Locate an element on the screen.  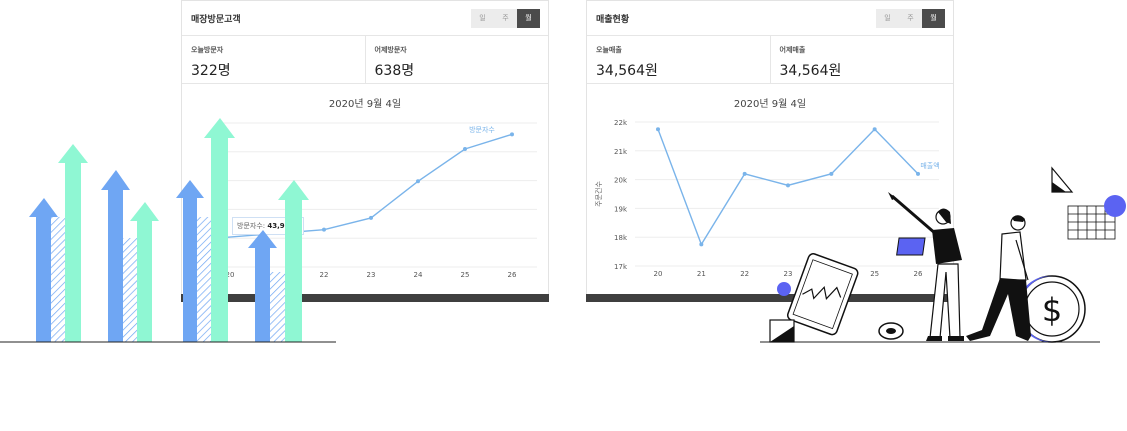
woman-with-laptop-figure is located at coordinates (926, 266).